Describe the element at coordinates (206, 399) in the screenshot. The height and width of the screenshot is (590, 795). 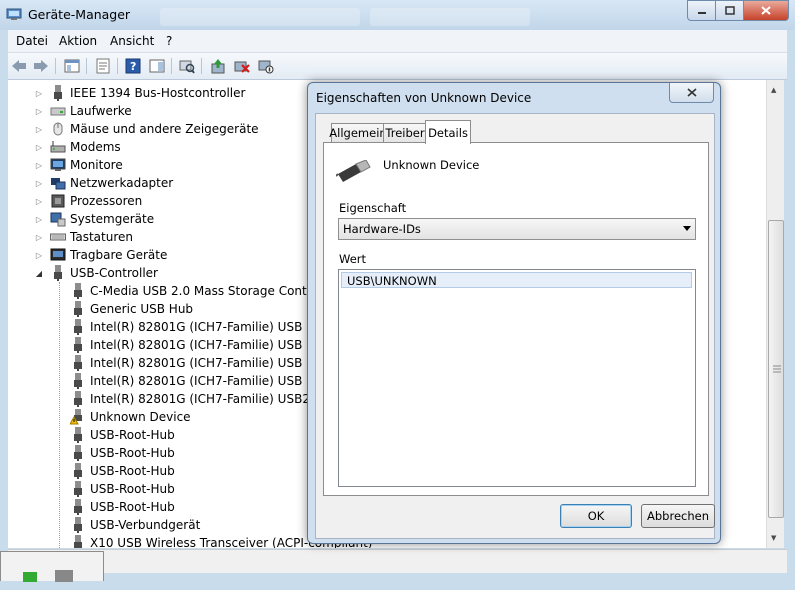
I see `usb-device-item: Intel(R) 82801G (ICH7-Familie) USB2 erwe` at that location.